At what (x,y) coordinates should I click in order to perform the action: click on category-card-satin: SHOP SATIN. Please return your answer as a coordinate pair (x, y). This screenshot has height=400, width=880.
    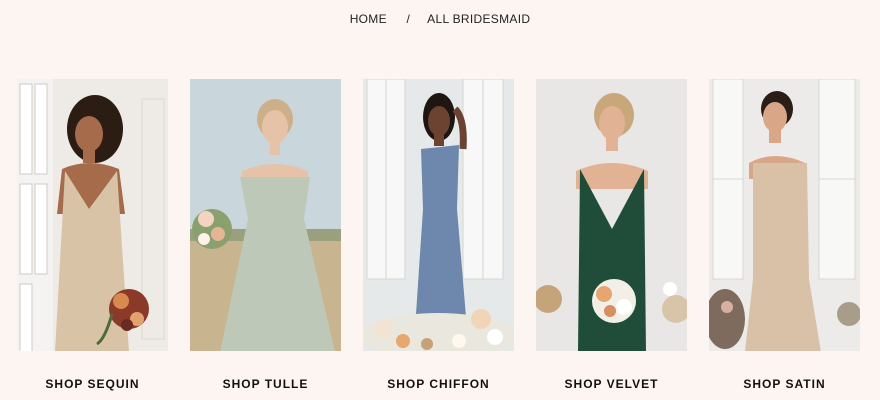
    Looking at the image, I should click on (784, 235).